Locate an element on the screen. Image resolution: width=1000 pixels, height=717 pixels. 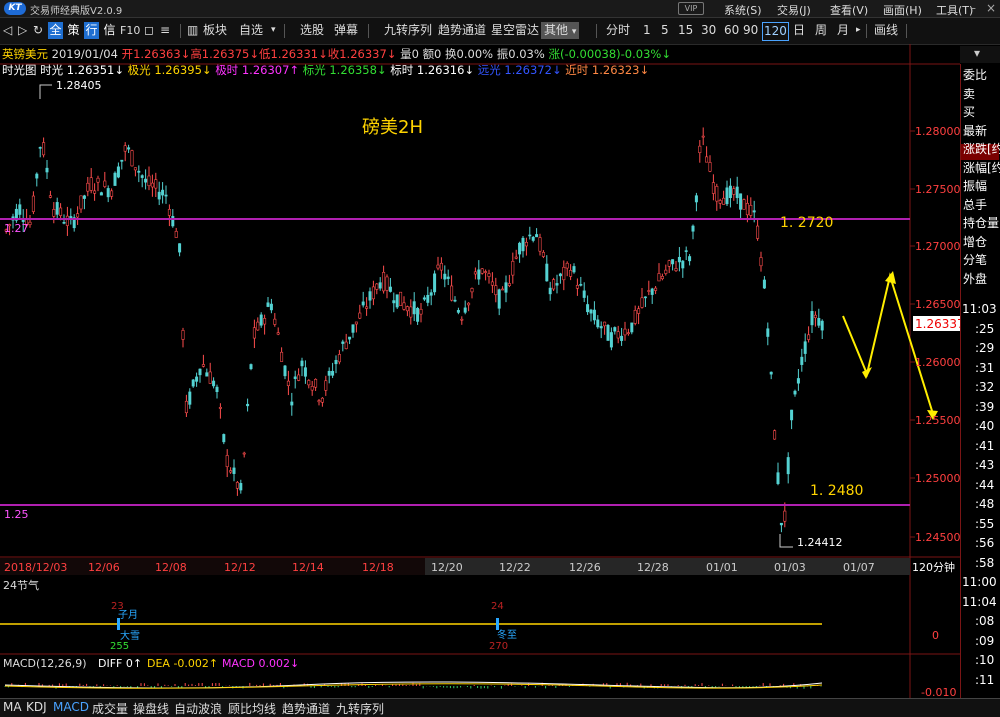
menu-system: 系统(S) is located at coordinates (743, 10).